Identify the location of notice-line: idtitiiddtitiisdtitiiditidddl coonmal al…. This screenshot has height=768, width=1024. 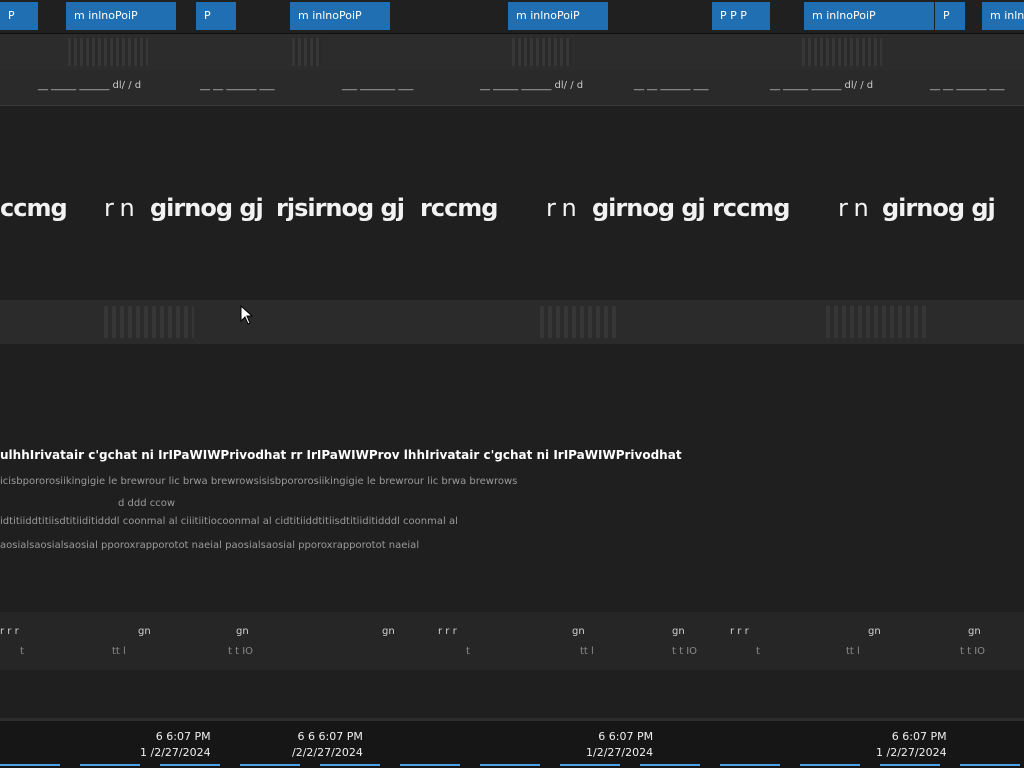
(229, 521).